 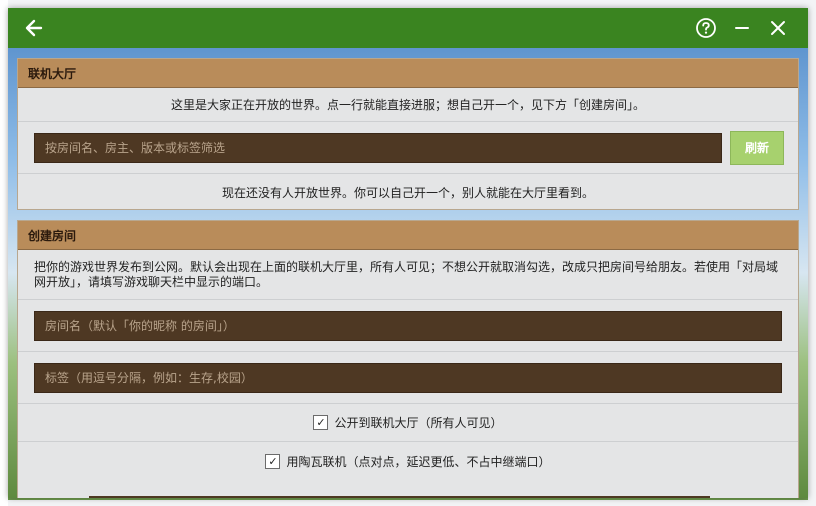 I want to click on p2p-option-row: ✓ 用陶瓦联机（点对点，延迟更低、不占中继端口）, so click(x=408, y=461).